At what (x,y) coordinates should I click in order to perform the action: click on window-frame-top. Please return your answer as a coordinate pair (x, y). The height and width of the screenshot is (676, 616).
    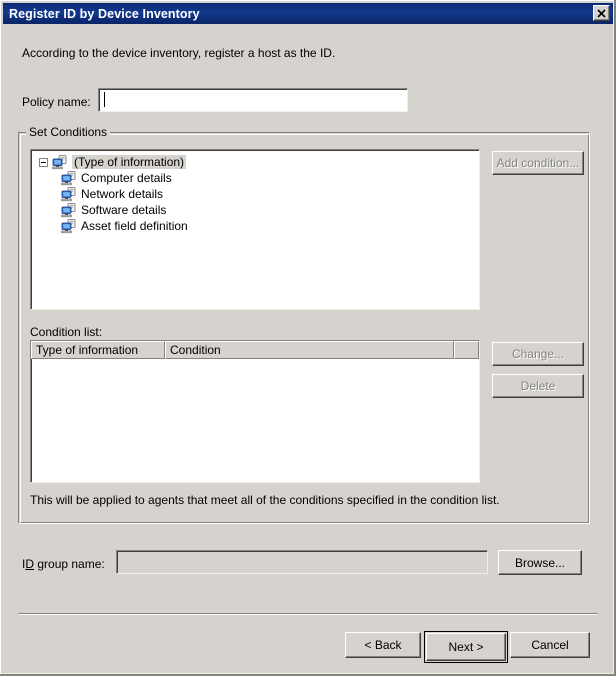
    Looking at the image, I should click on (308, 0).